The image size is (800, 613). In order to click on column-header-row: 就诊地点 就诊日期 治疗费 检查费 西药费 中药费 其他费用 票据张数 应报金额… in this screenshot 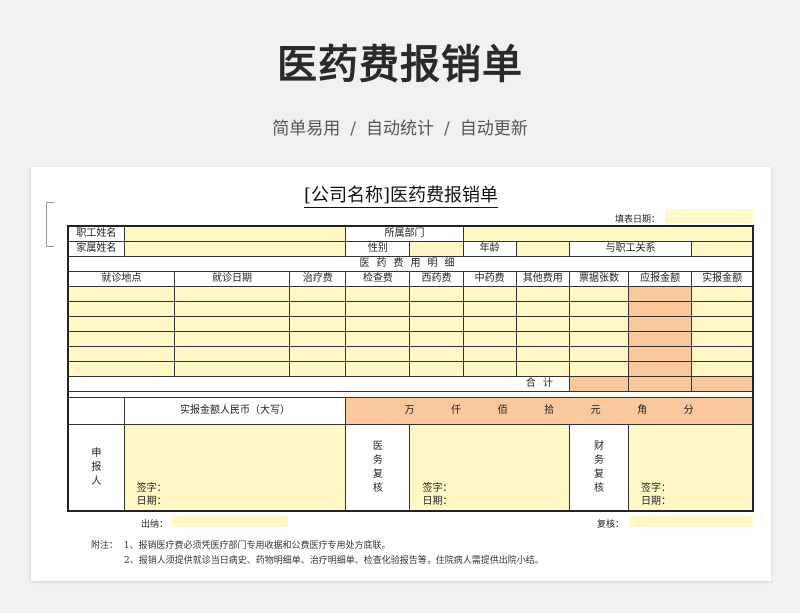, I will do `click(410, 279)`.